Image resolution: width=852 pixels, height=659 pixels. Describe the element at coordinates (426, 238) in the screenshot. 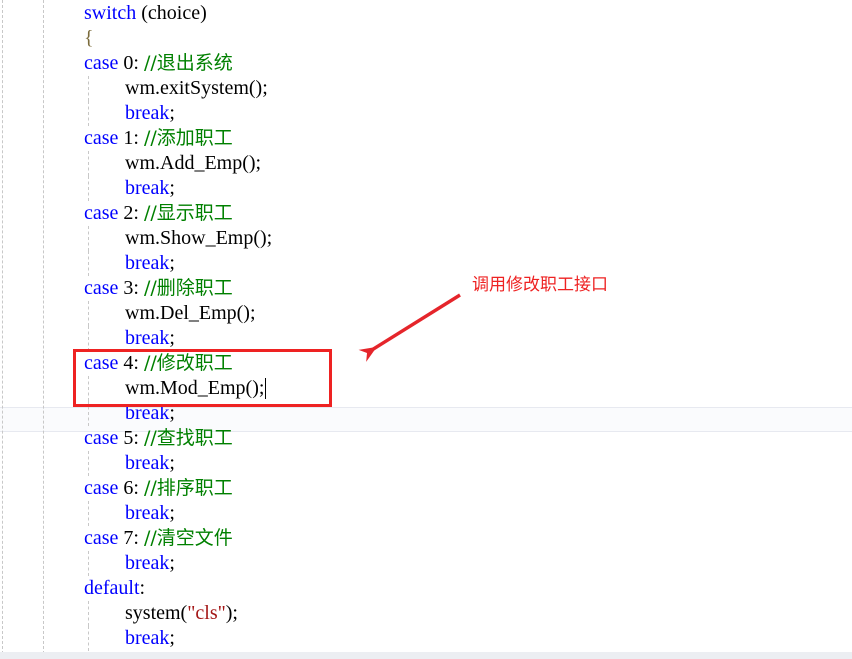

I see `code-line: wm.Show_Emp();` at that location.